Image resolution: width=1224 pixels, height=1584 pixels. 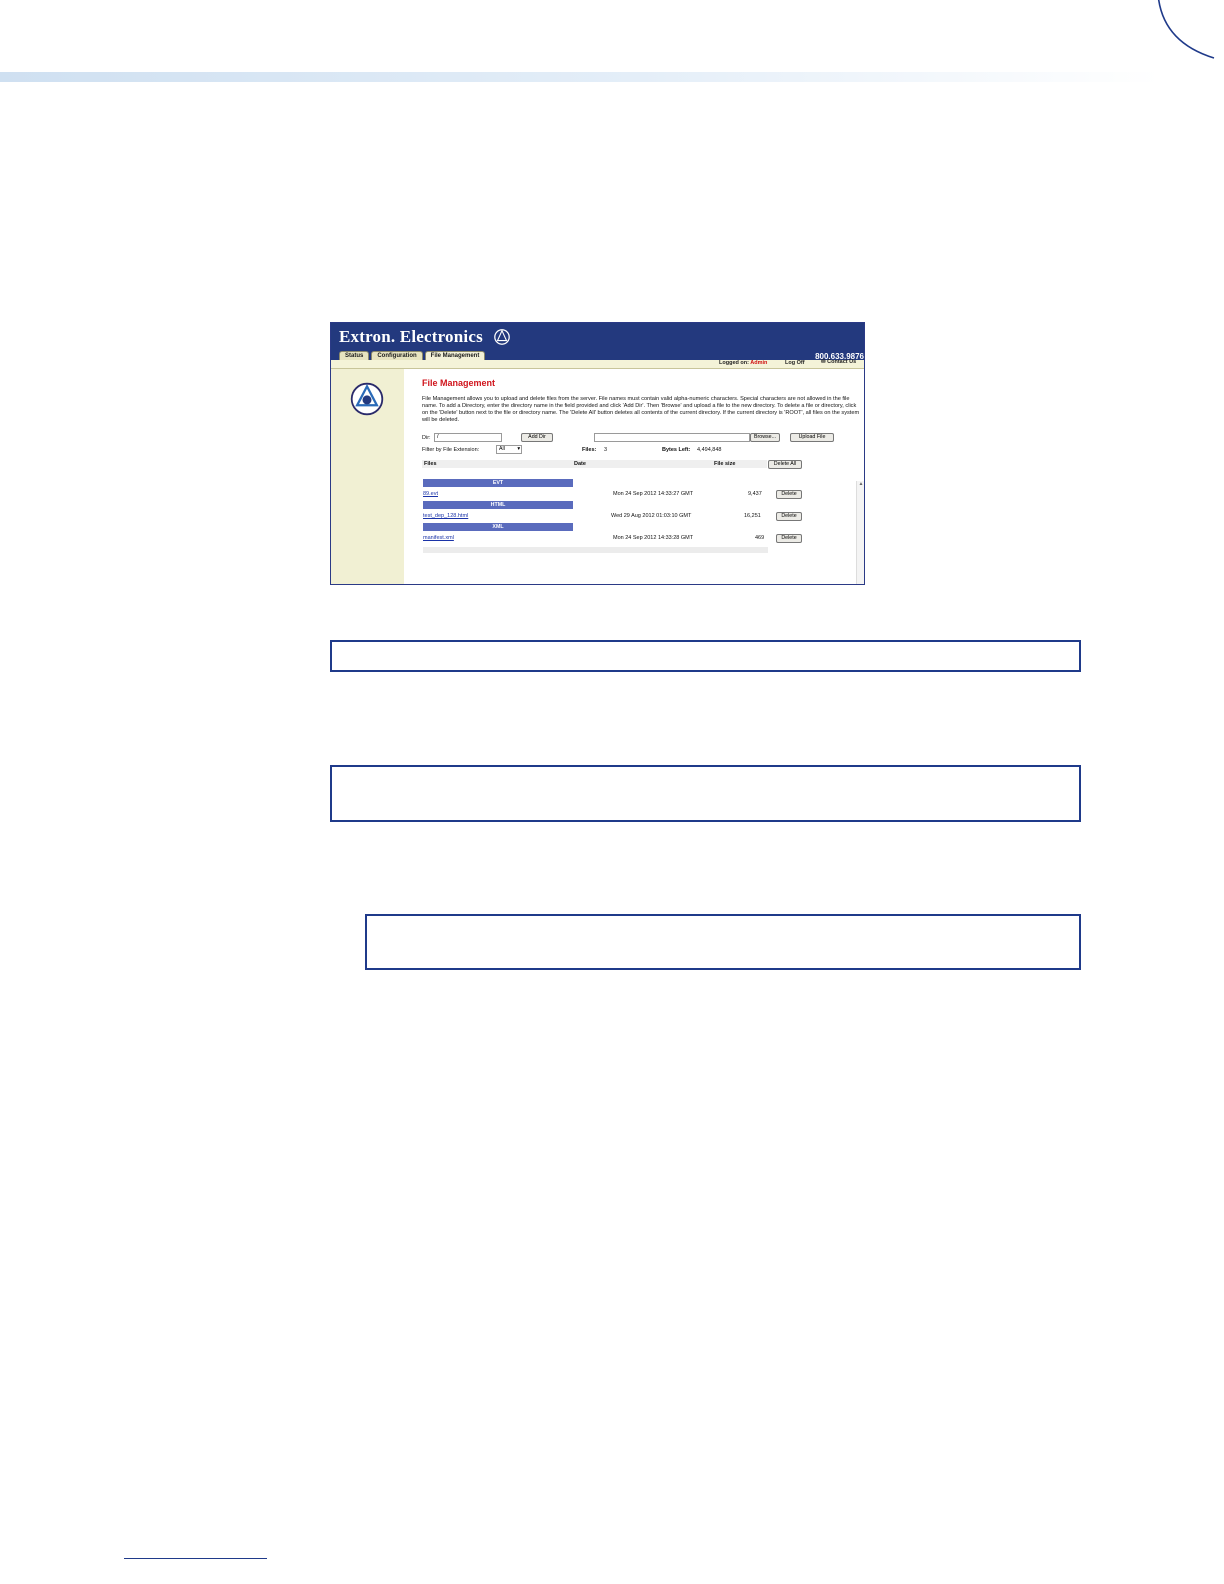 What do you see at coordinates (498, 483) in the screenshot?
I see `category-header-evt: EVT` at bounding box center [498, 483].